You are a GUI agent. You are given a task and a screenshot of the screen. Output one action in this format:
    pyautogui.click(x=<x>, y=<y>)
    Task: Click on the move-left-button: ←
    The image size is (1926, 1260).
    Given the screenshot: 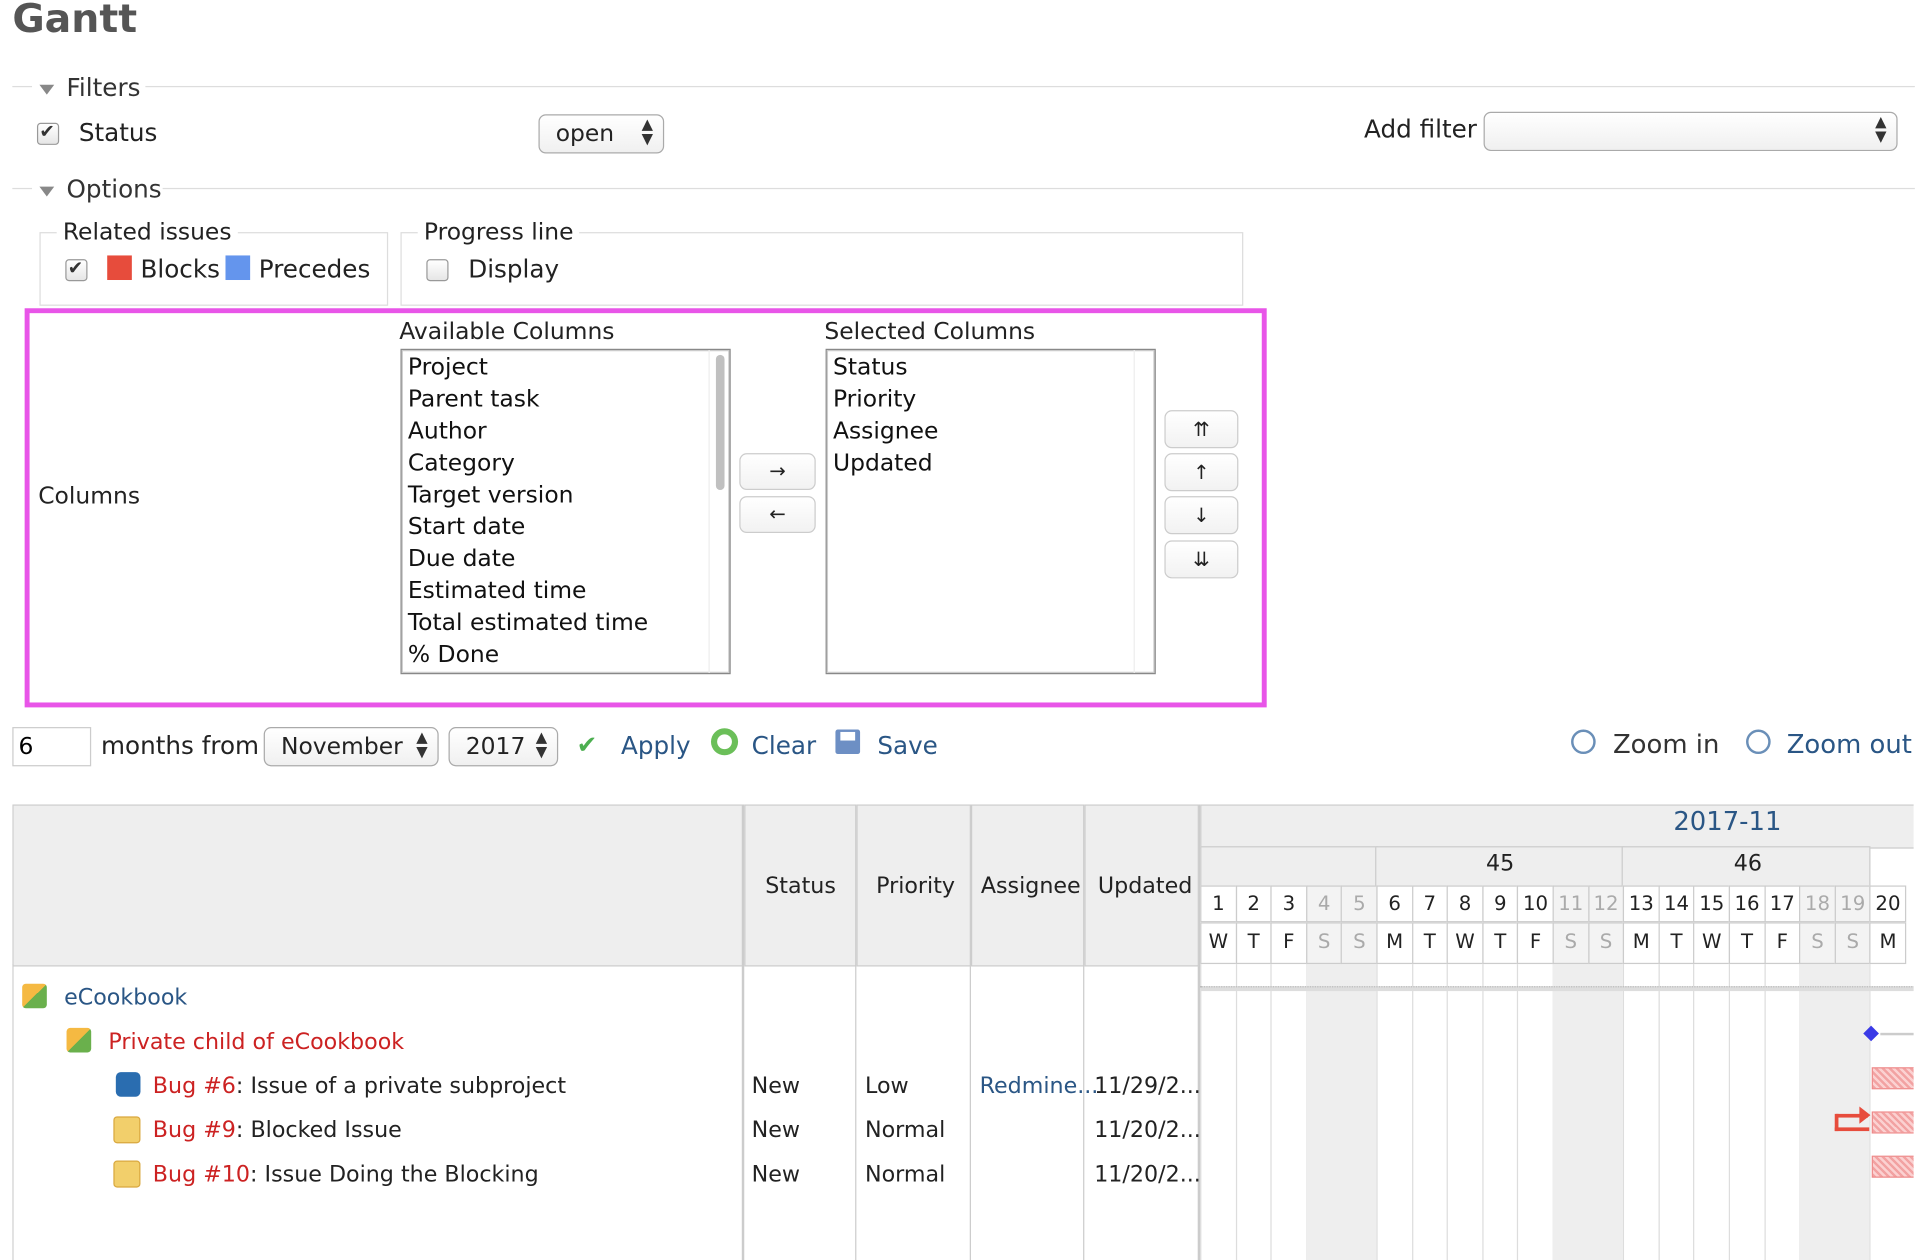 What is the action you would take?
    pyautogui.click(x=777, y=514)
    